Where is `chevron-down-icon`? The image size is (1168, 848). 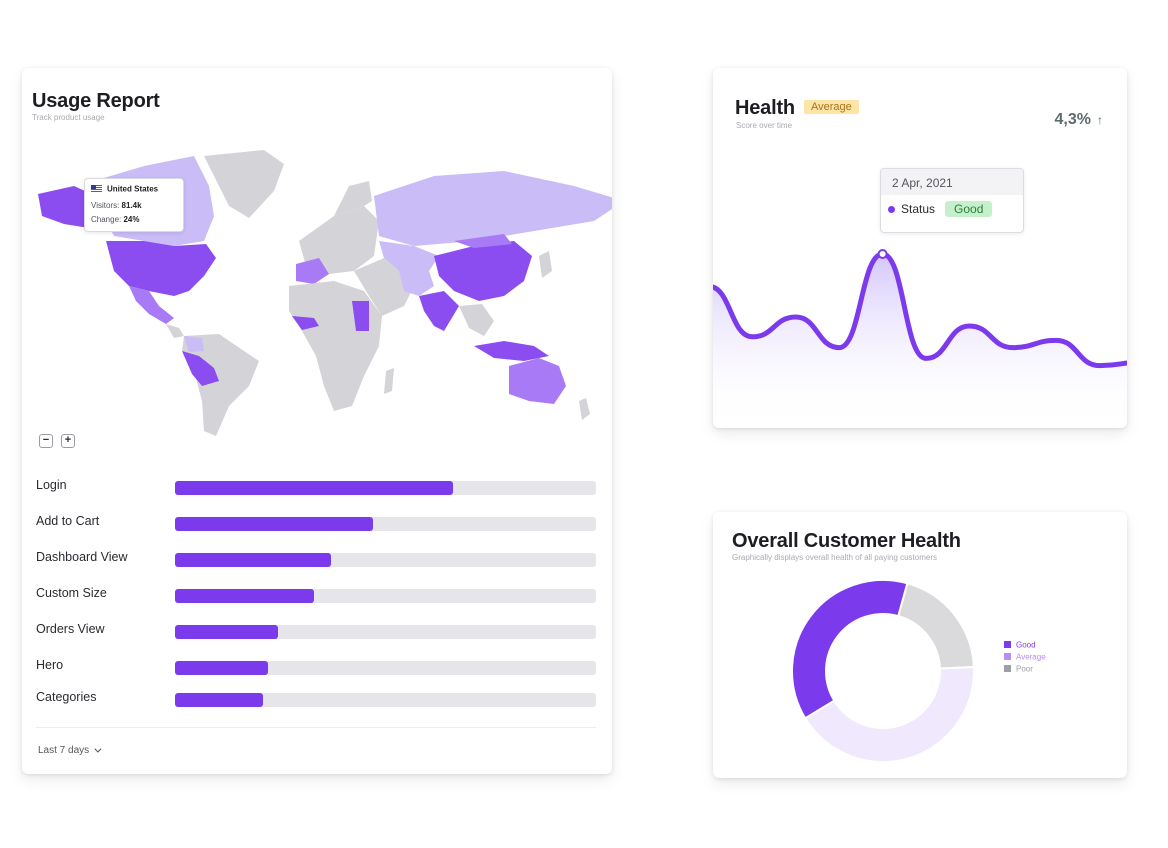
chevron-down-icon is located at coordinates (98, 749).